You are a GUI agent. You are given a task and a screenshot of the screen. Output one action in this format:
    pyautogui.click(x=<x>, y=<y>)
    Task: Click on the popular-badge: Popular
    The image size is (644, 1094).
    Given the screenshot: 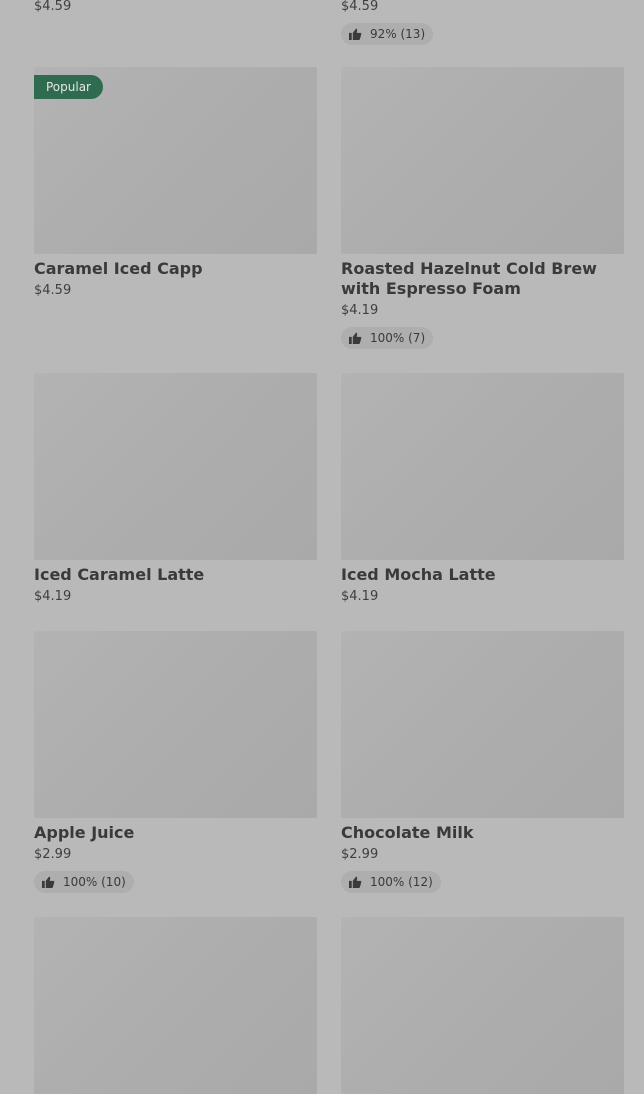 What is the action you would take?
    pyautogui.click(x=68, y=87)
    